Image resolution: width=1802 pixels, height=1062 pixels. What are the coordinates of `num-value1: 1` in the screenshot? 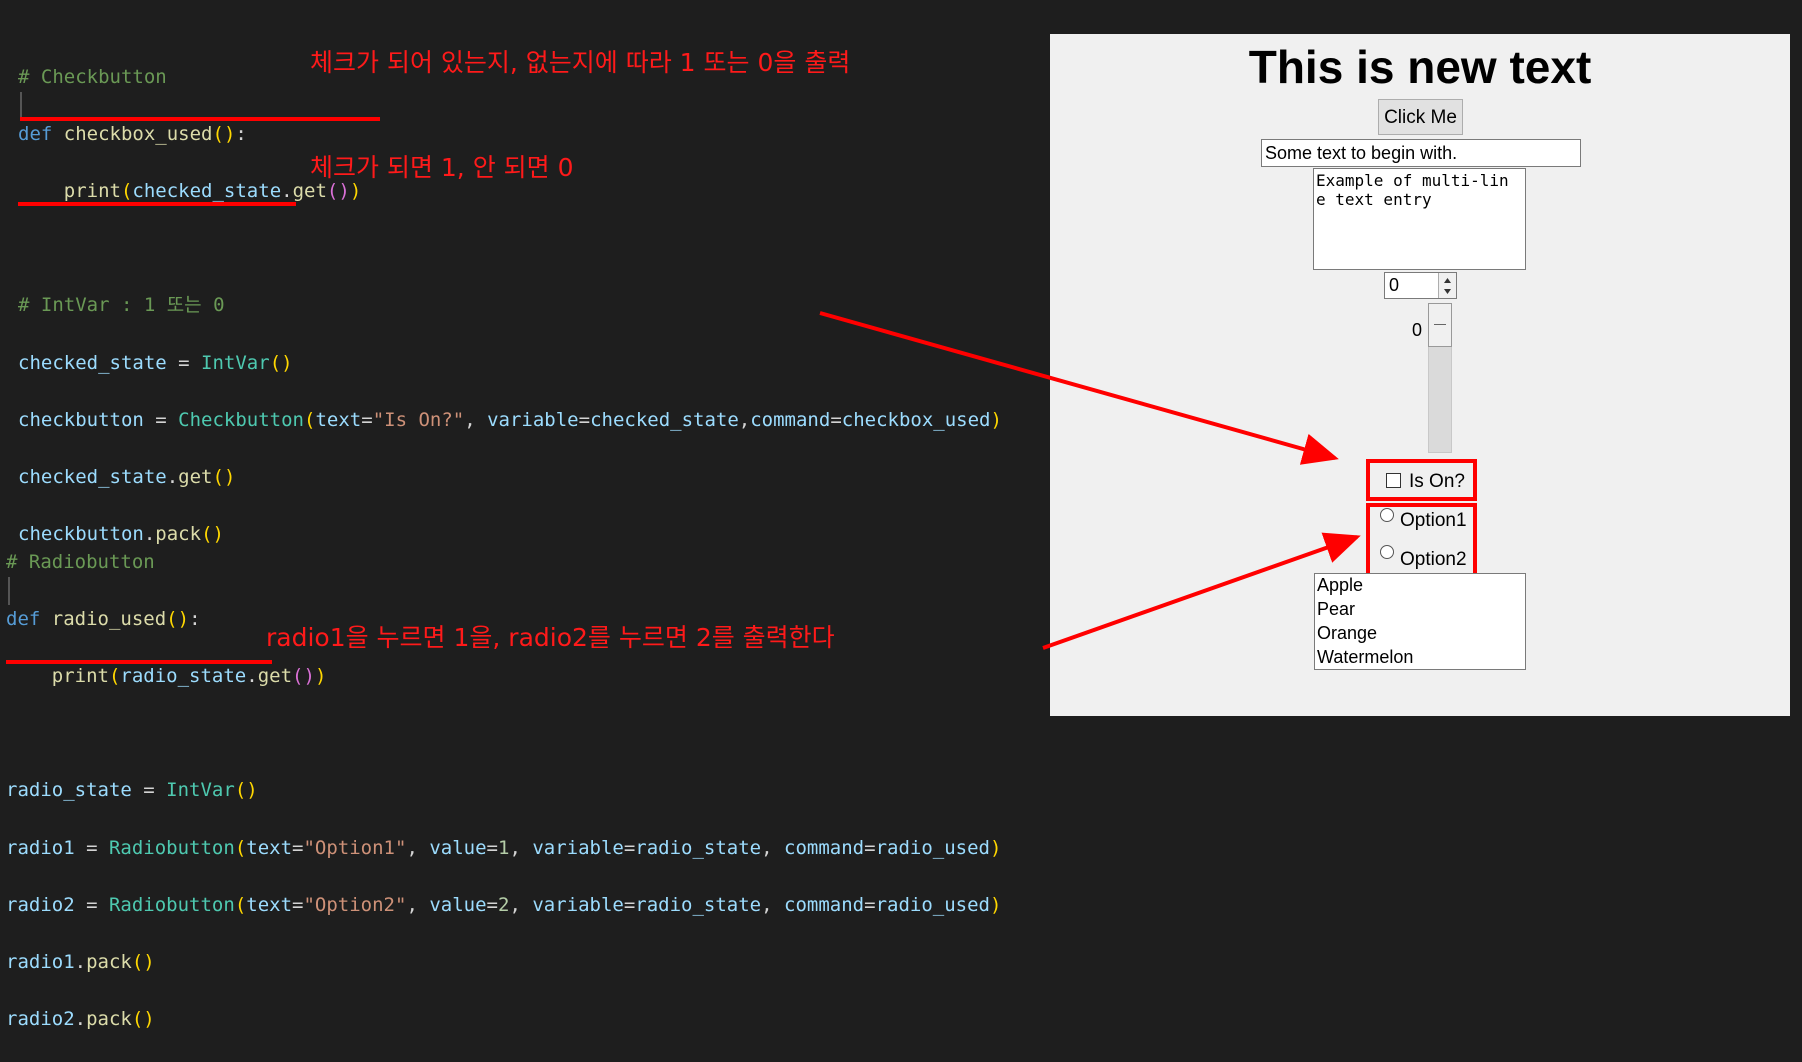 It's located at (503, 847).